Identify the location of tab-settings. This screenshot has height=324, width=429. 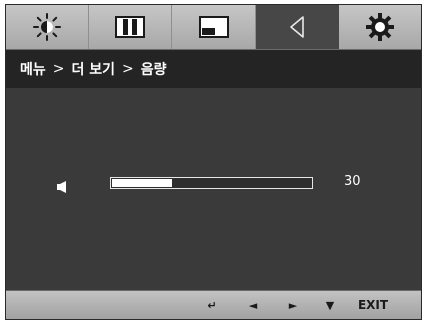
(380, 27).